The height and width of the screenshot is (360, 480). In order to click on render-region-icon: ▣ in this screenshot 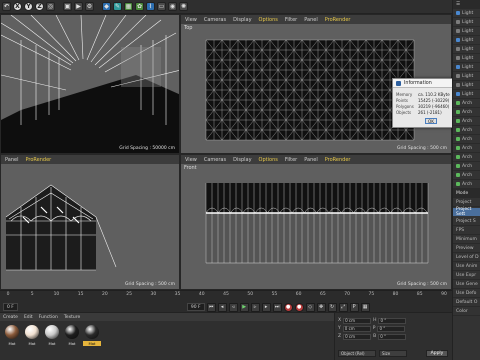, I will do `click(67, 6)`.